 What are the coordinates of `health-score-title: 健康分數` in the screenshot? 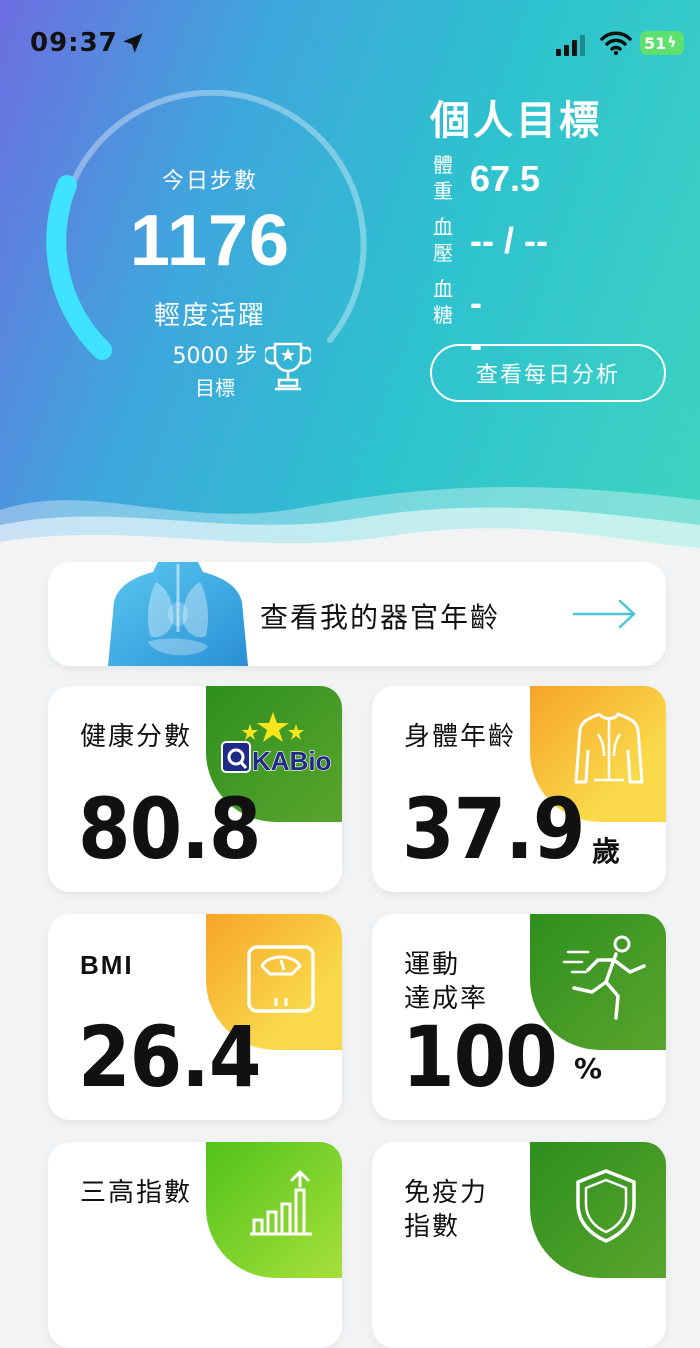 It's located at (136, 737).